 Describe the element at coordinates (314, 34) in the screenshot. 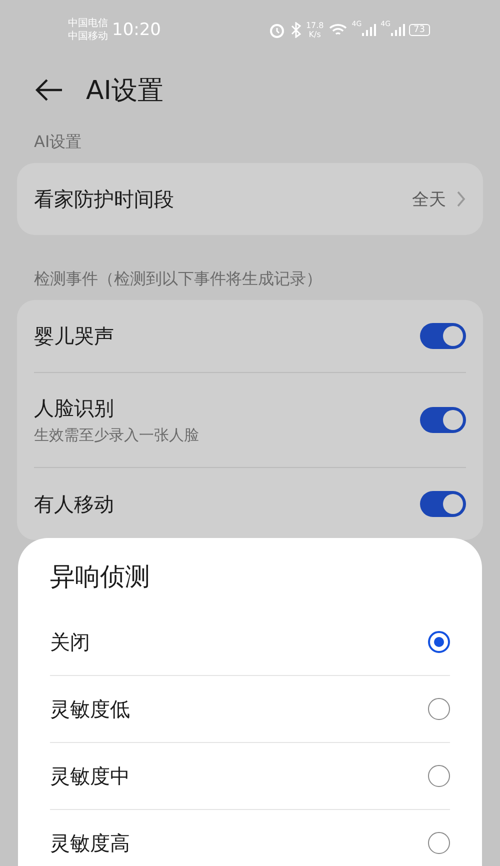

I see `speed-unit: K/s` at that location.